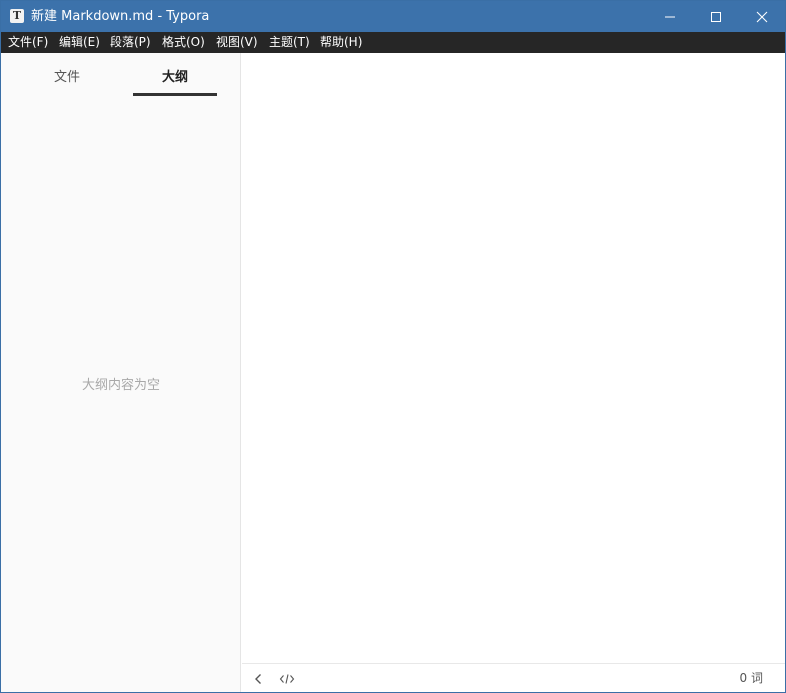 This screenshot has height=693, width=786. I want to click on maximize-icon, so click(716, 17).